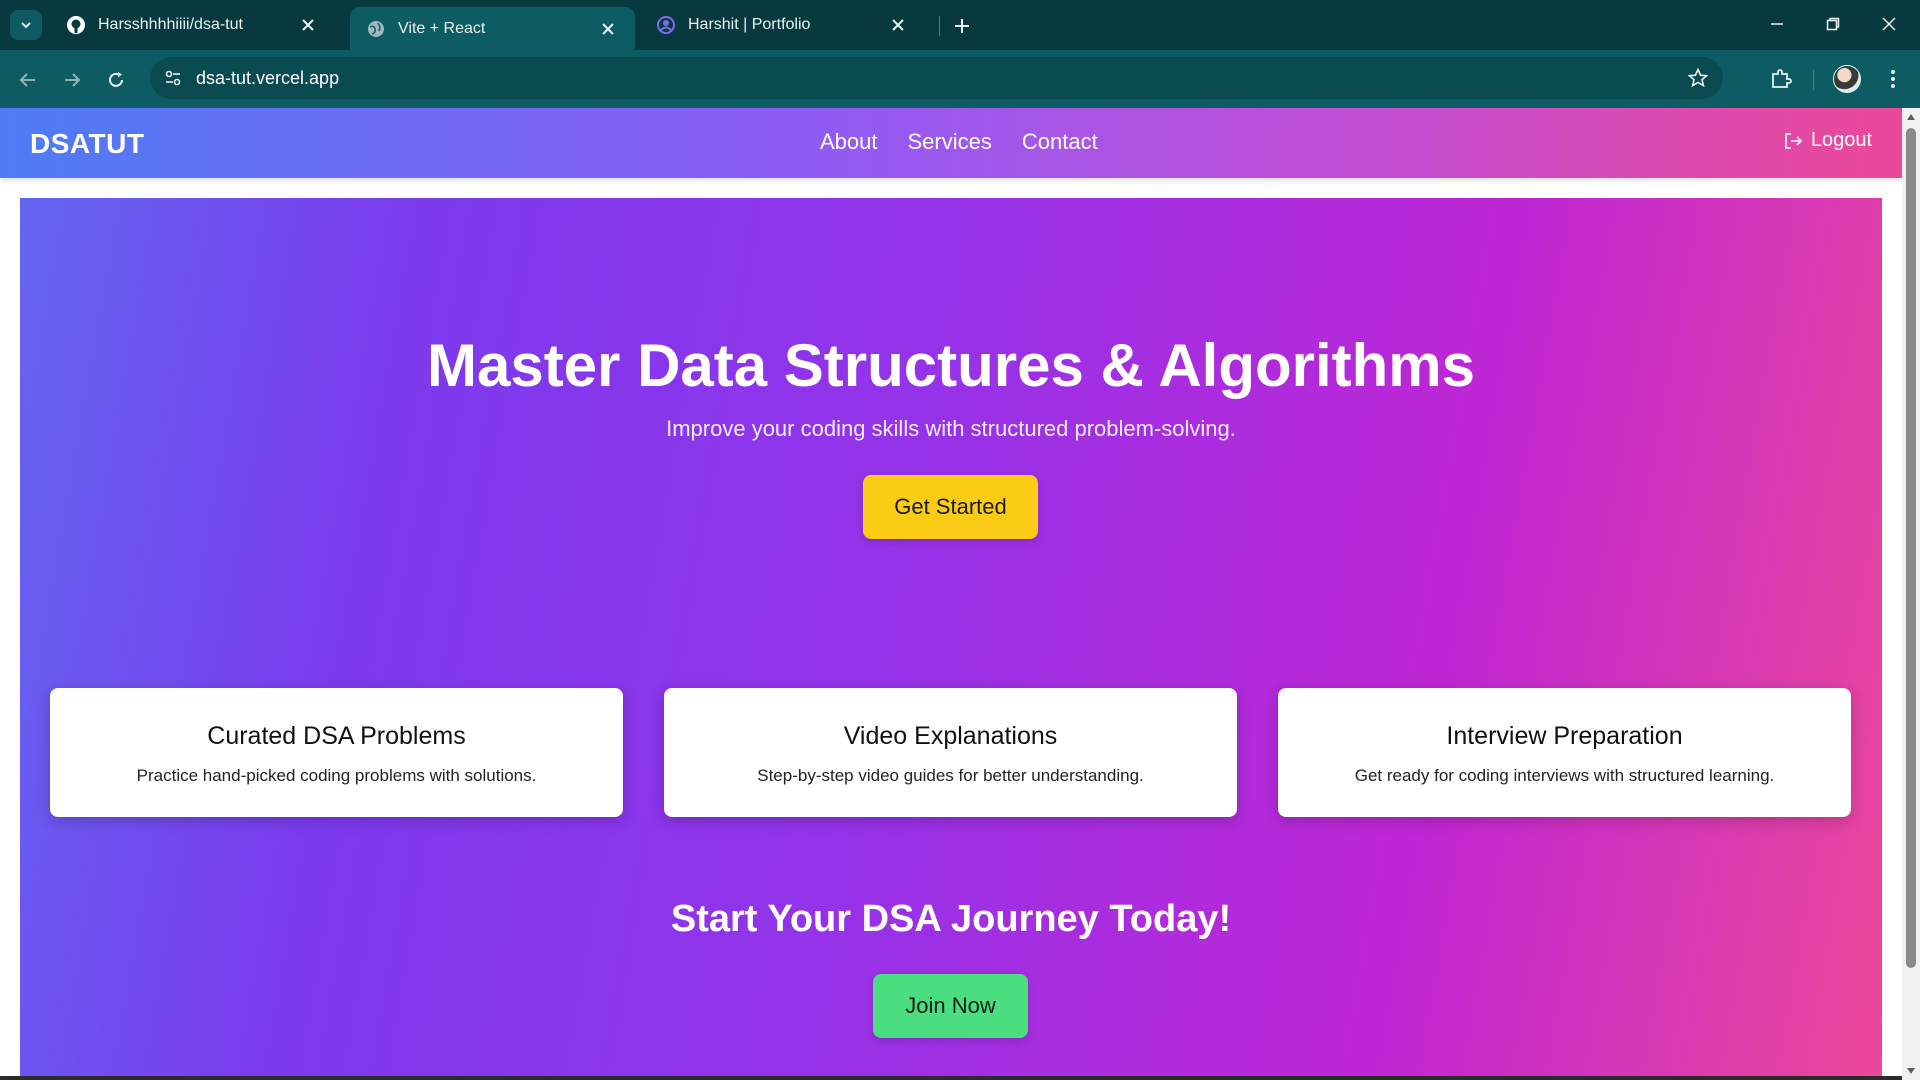 Image resolution: width=1920 pixels, height=1080 pixels. I want to click on url-text: dsa-tut.vercel.app, so click(267, 78).